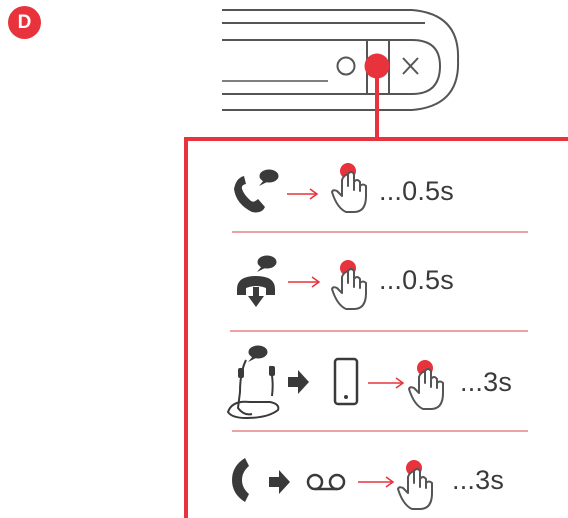 The height and width of the screenshot is (518, 568). What do you see at coordinates (346, 381) in the screenshot?
I see `smartphone-icon` at bounding box center [346, 381].